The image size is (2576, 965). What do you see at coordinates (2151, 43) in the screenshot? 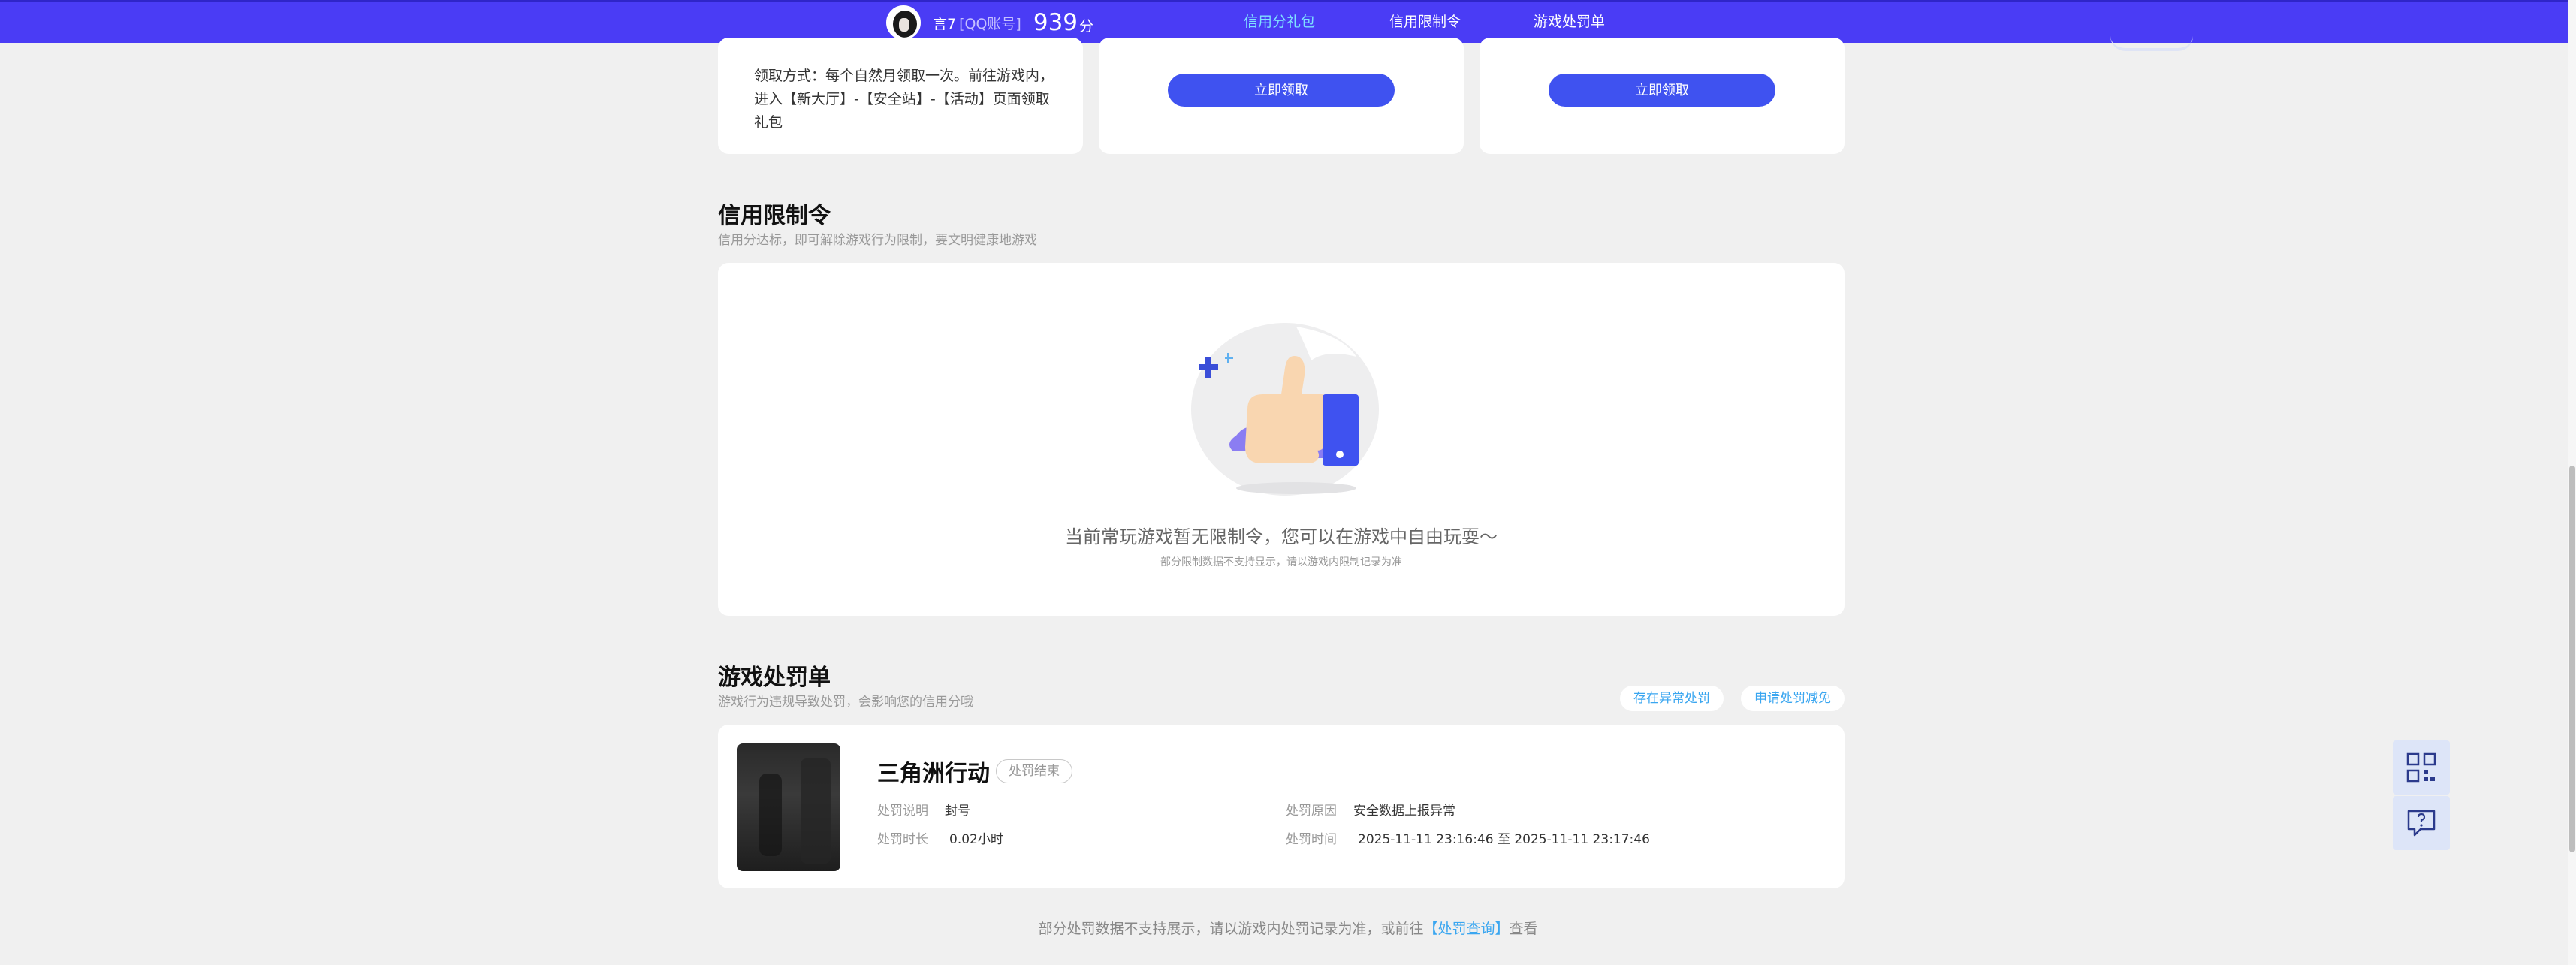
I see `decorative-arc` at bounding box center [2151, 43].